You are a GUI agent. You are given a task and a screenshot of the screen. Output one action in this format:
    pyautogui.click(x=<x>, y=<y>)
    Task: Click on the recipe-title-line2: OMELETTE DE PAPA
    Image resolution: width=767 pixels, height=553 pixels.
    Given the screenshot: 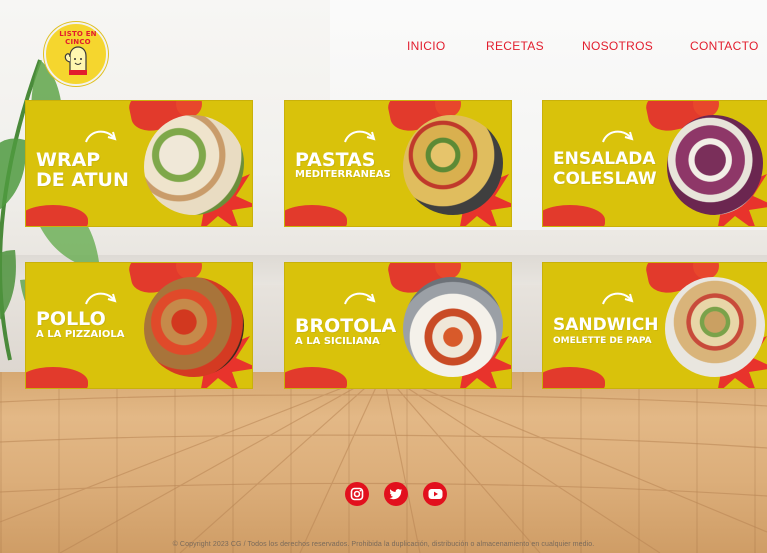 What is the action you would take?
    pyautogui.click(x=602, y=341)
    